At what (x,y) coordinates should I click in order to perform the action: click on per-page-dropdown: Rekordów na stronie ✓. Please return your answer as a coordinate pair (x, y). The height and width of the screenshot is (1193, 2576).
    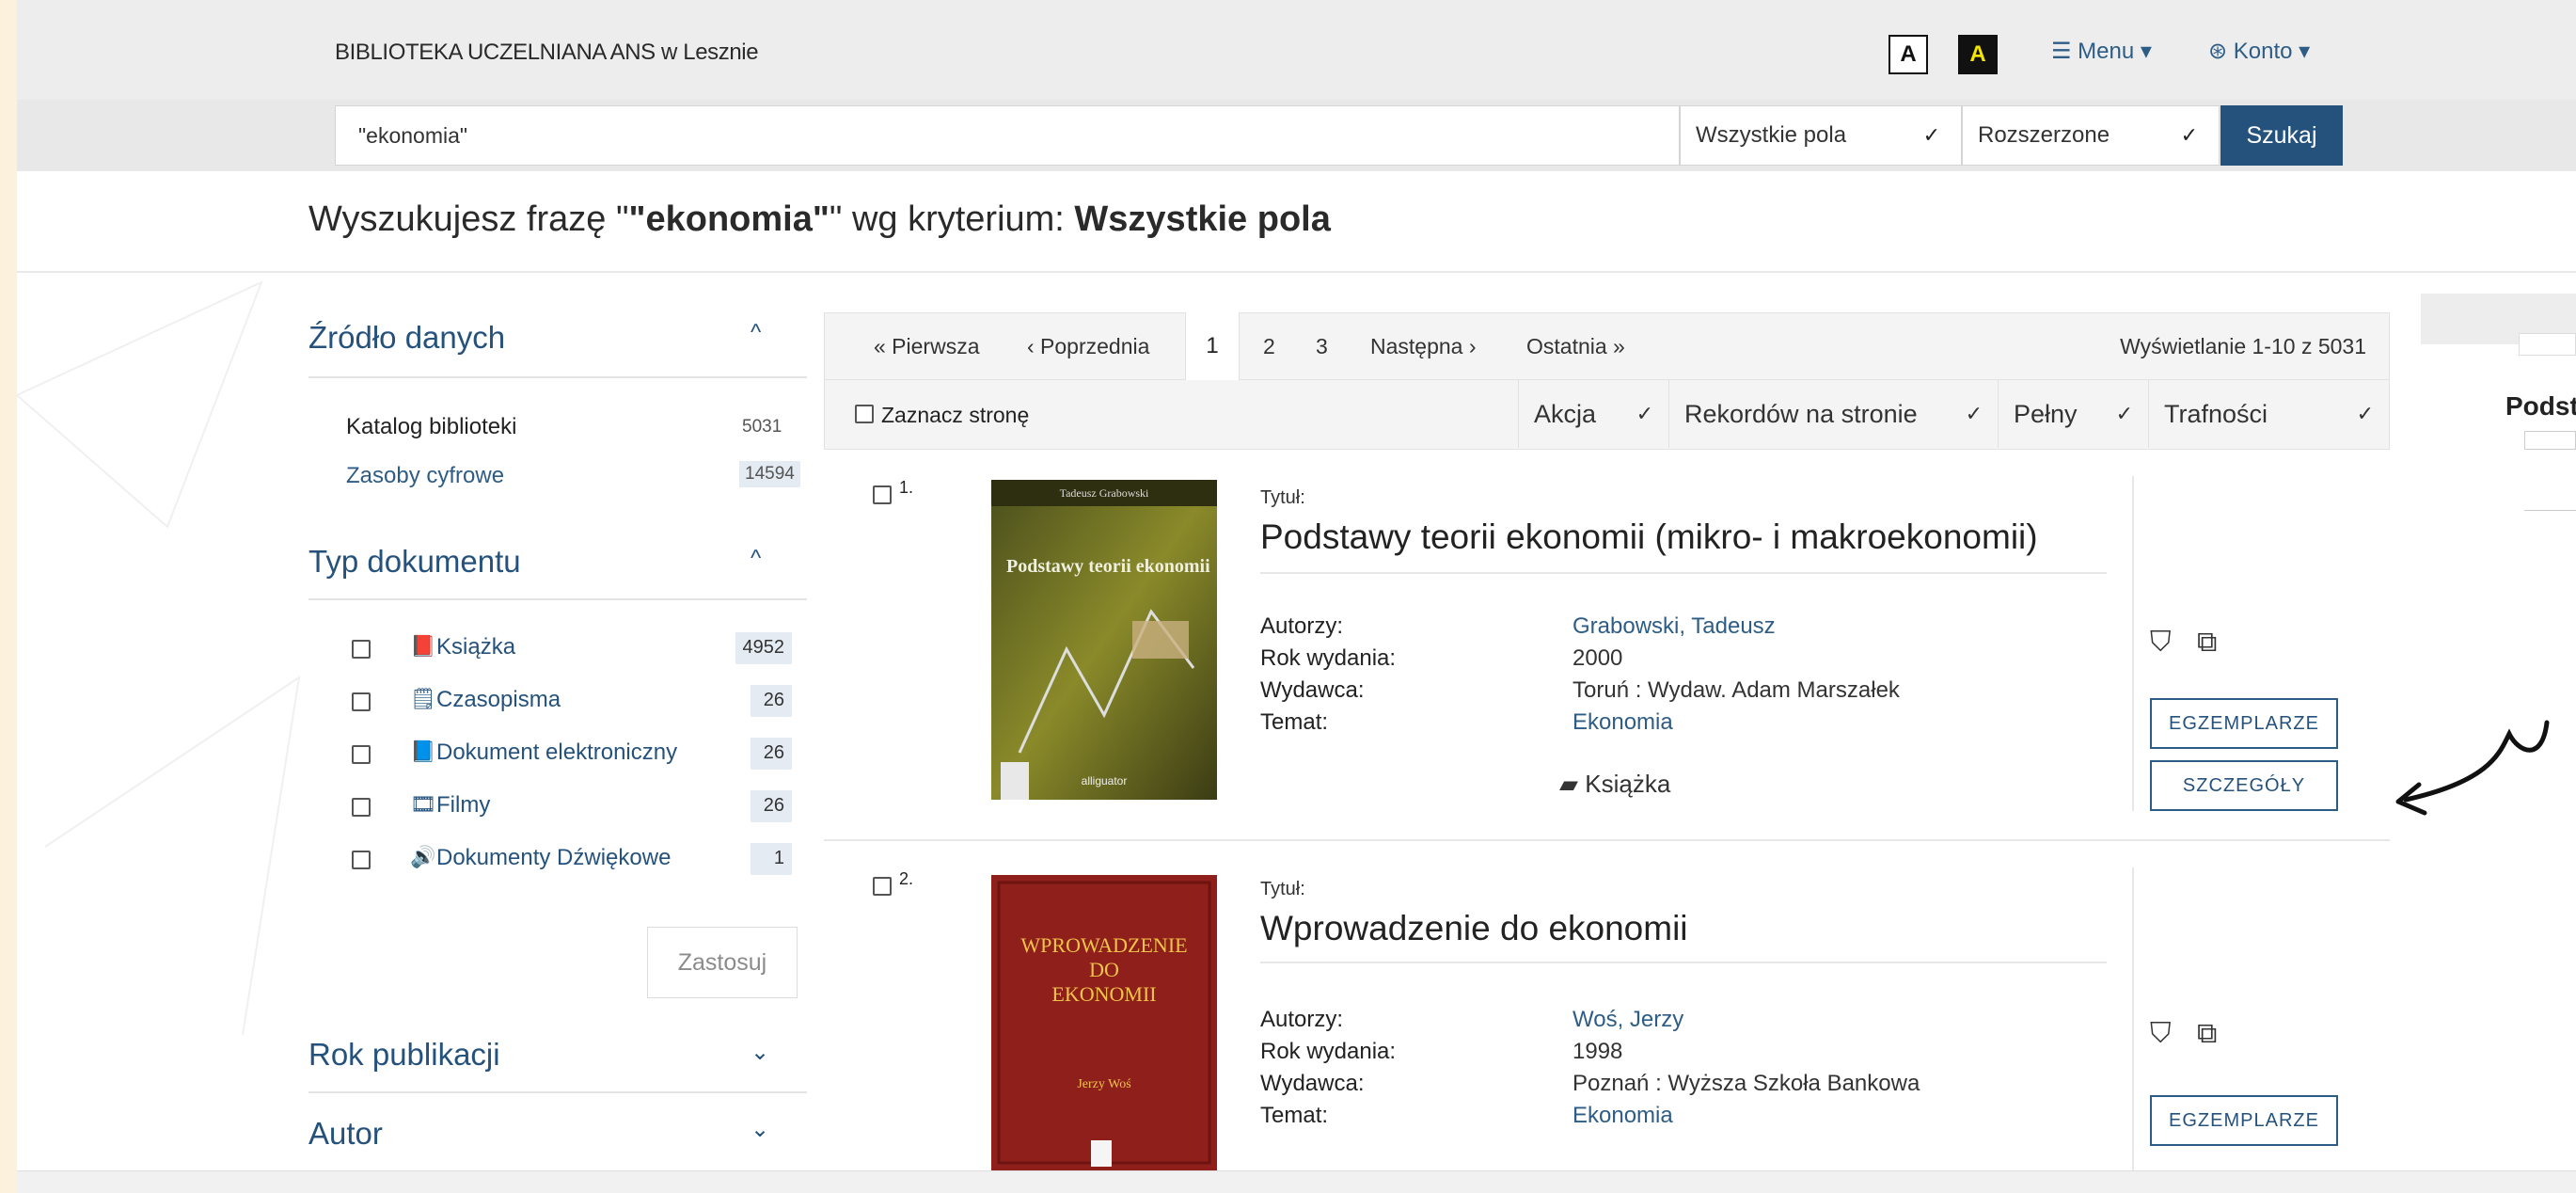
    Looking at the image, I should click on (1833, 414).